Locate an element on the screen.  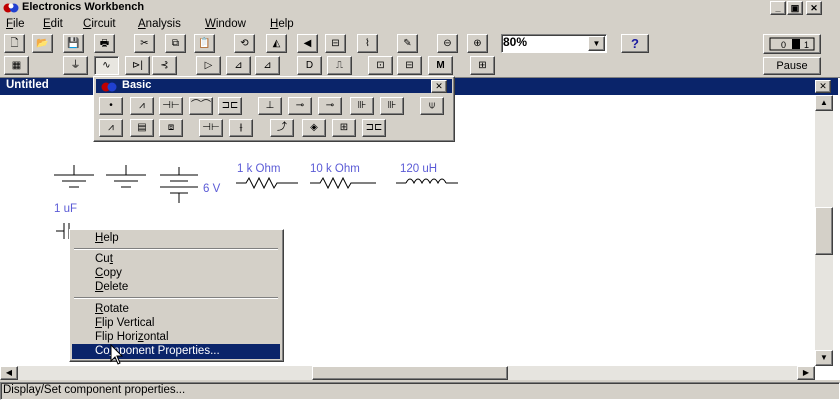
scroll-up-button: ▲ is located at coordinates (824, 103).